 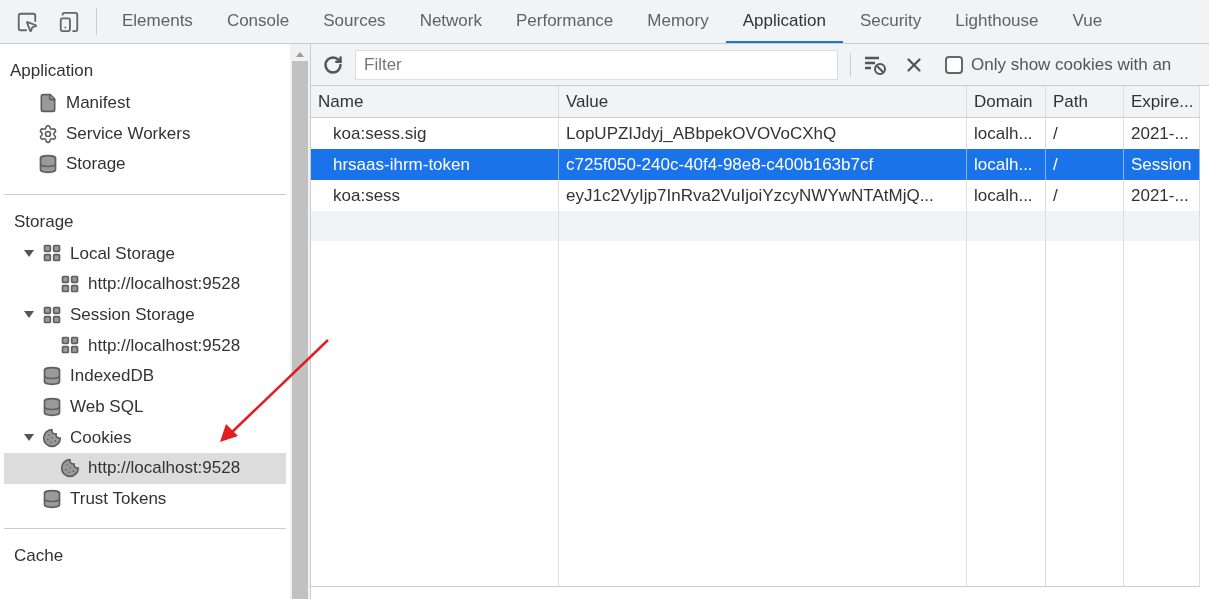 What do you see at coordinates (145, 407) in the screenshot?
I see `sidebar-item: Web SQL` at bounding box center [145, 407].